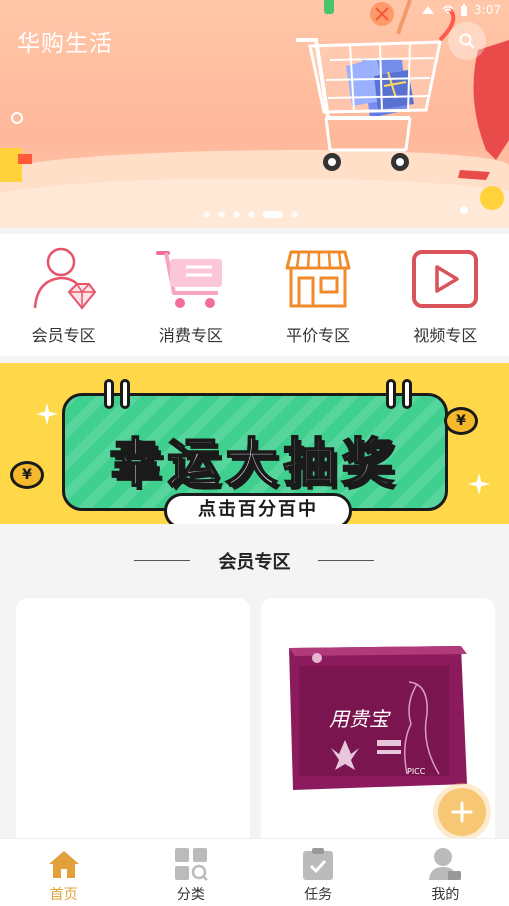 The image size is (509, 906). What do you see at coordinates (254, 562) in the screenshot?
I see `section-title: 会员专区` at bounding box center [254, 562].